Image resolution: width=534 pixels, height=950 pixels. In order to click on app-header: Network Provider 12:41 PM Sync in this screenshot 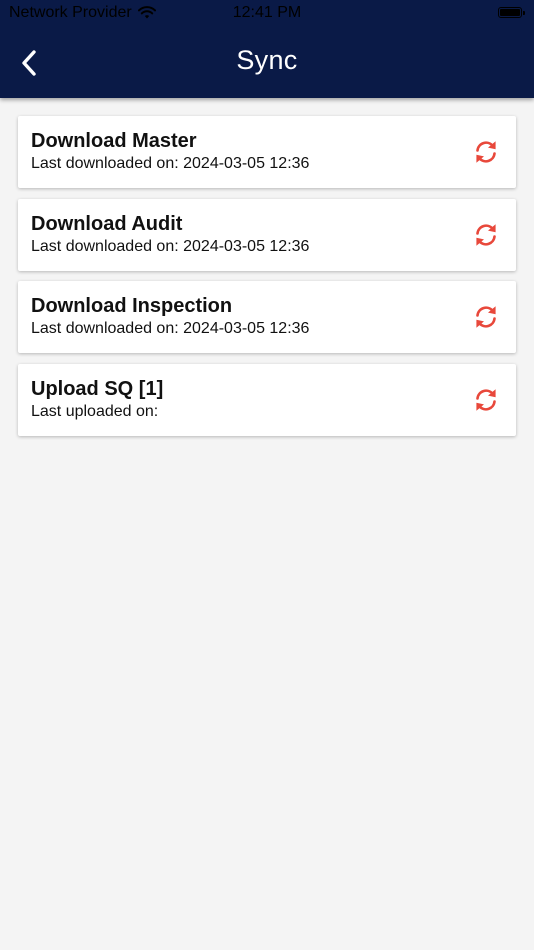, I will do `click(267, 49)`.